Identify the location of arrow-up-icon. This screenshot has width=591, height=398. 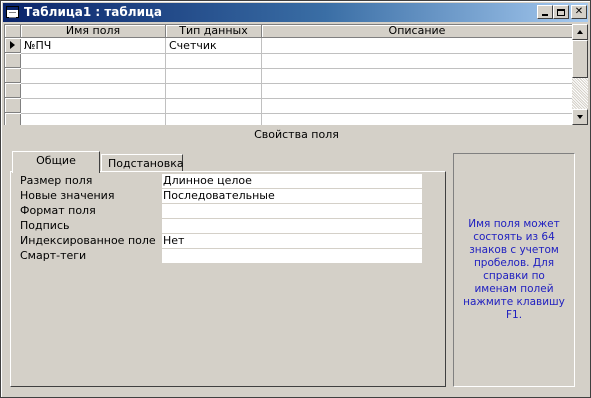
(580, 32).